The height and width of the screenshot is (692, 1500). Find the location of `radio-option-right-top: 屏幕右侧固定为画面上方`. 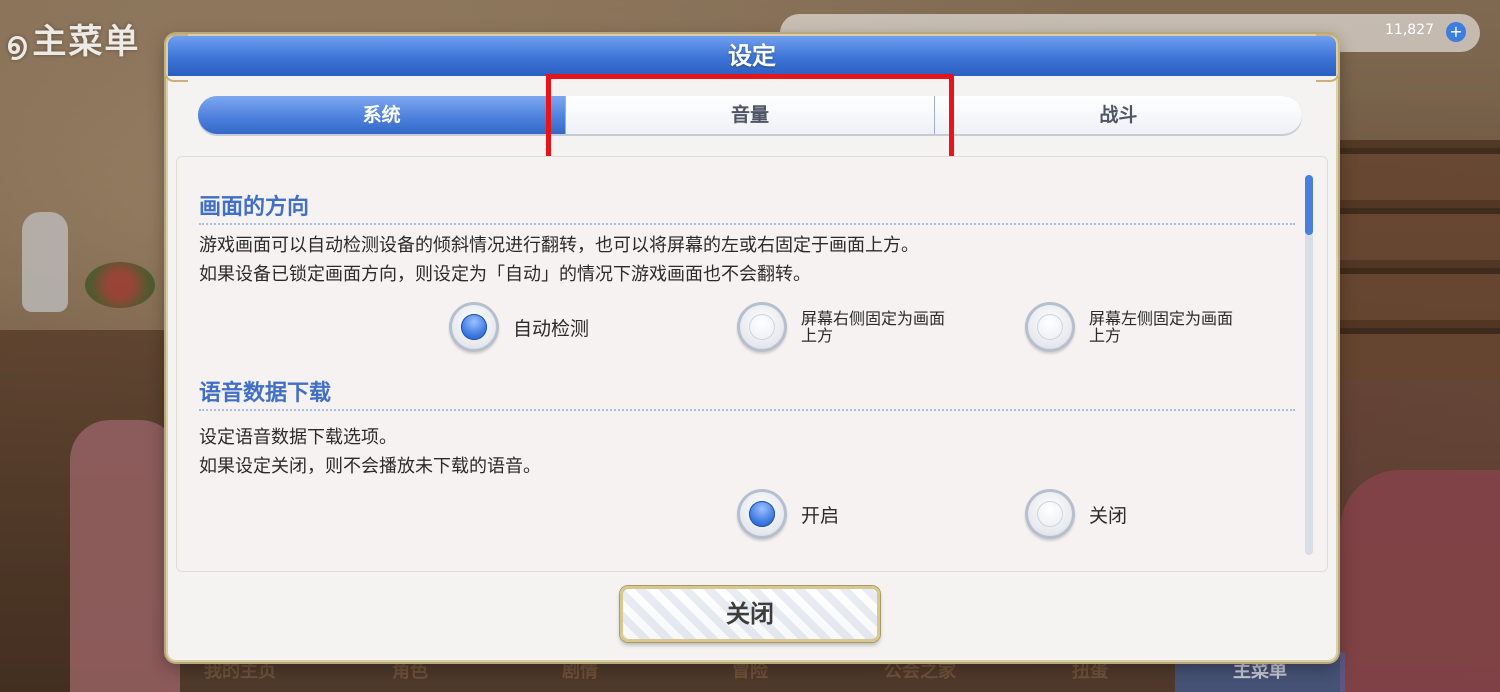

radio-option-right-top: 屏幕右侧固定为画面上方 is located at coordinates (844, 327).